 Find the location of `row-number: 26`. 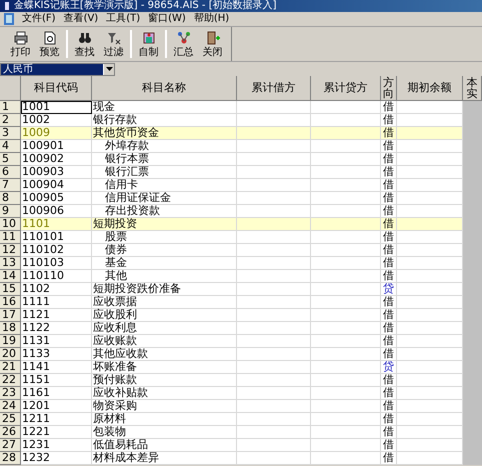

row-number: 26 is located at coordinates (10, 432).